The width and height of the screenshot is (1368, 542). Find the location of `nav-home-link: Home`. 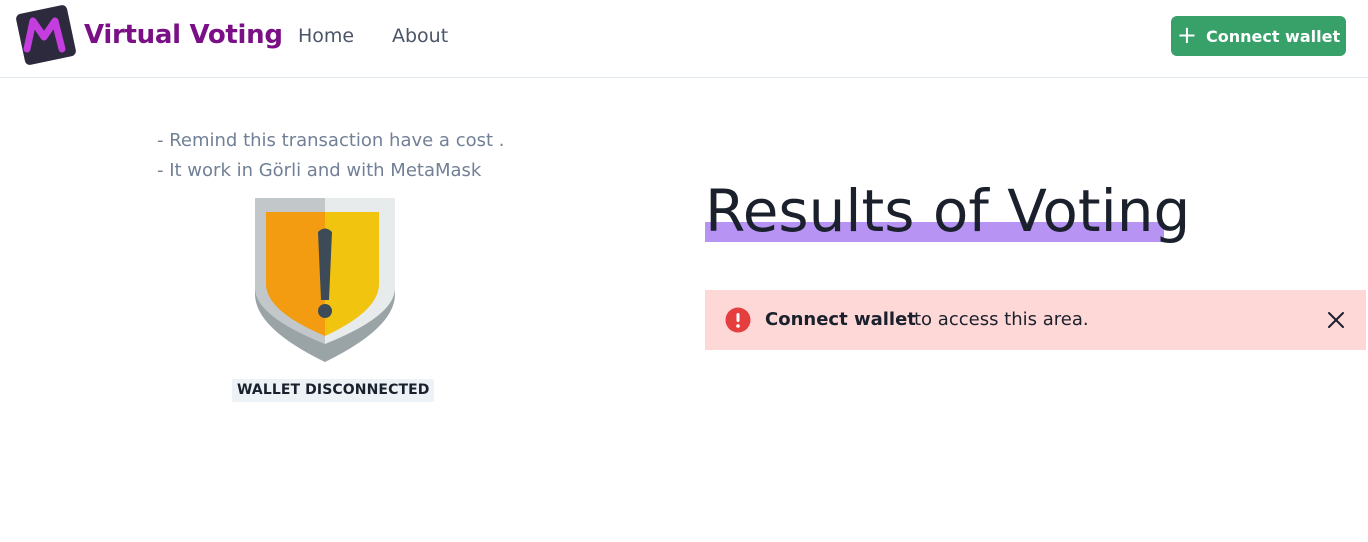

nav-home-link: Home is located at coordinates (326, 36).